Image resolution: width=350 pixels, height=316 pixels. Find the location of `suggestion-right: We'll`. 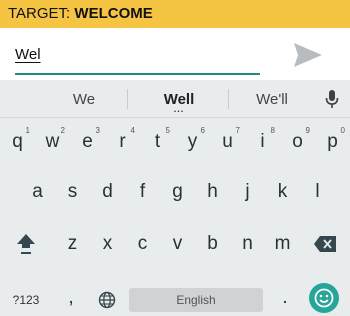

suggestion-right: We'll is located at coordinates (272, 99).